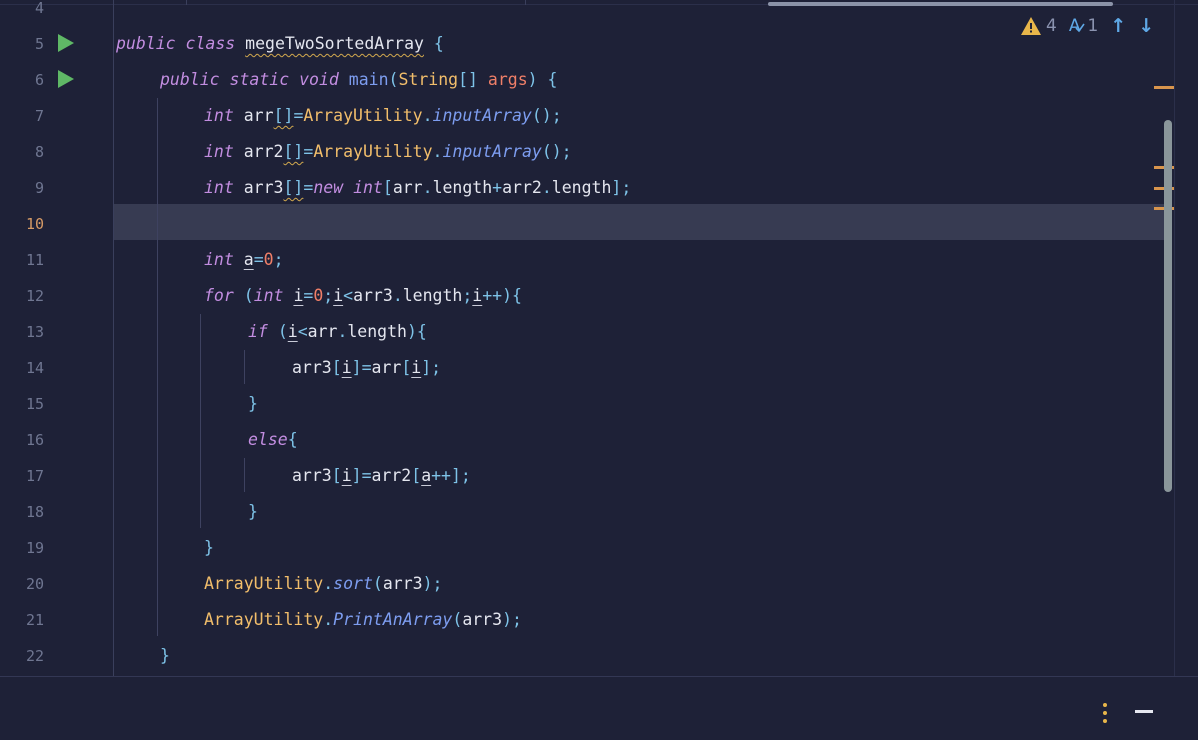 Image resolution: width=1198 pixels, height=740 pixels. I want to click on keyword: else, so click(268, 439).